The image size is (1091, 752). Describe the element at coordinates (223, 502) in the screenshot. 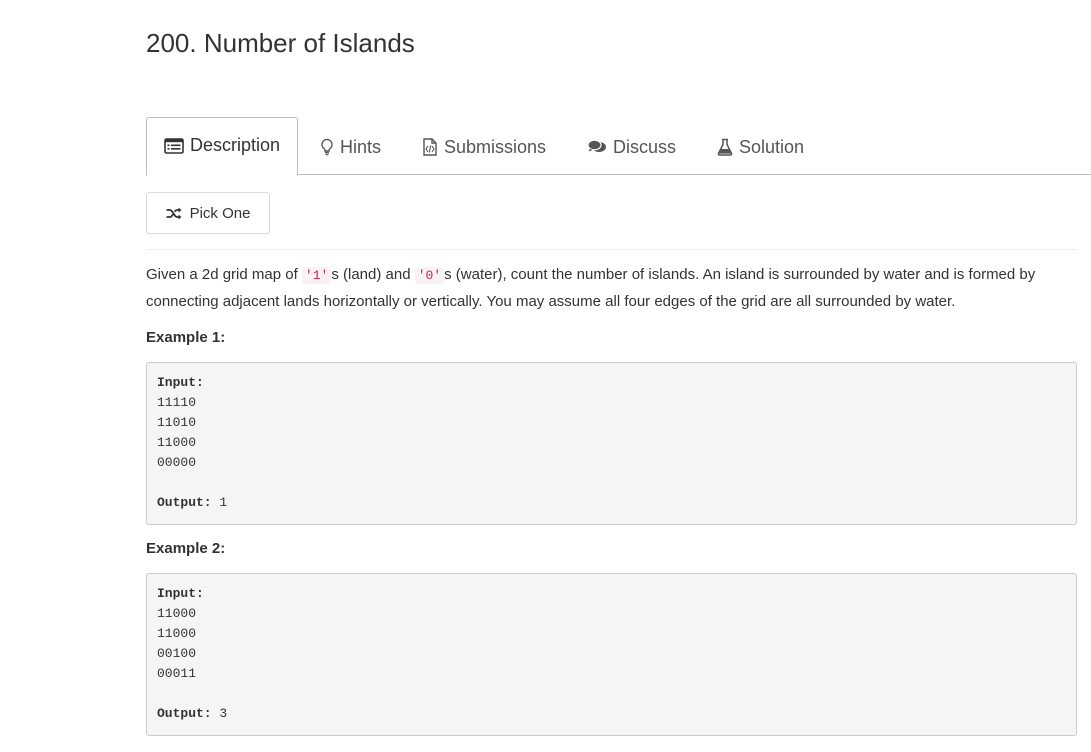

I see `output-value: 1` at that location.